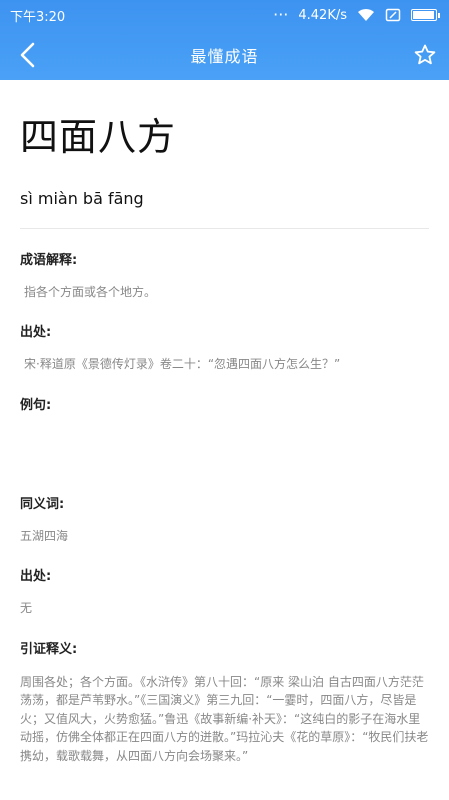 This screenshot has width=449, height=800. I want to click on status-indicators: ··· 4.42K/s, so click(356, 14).